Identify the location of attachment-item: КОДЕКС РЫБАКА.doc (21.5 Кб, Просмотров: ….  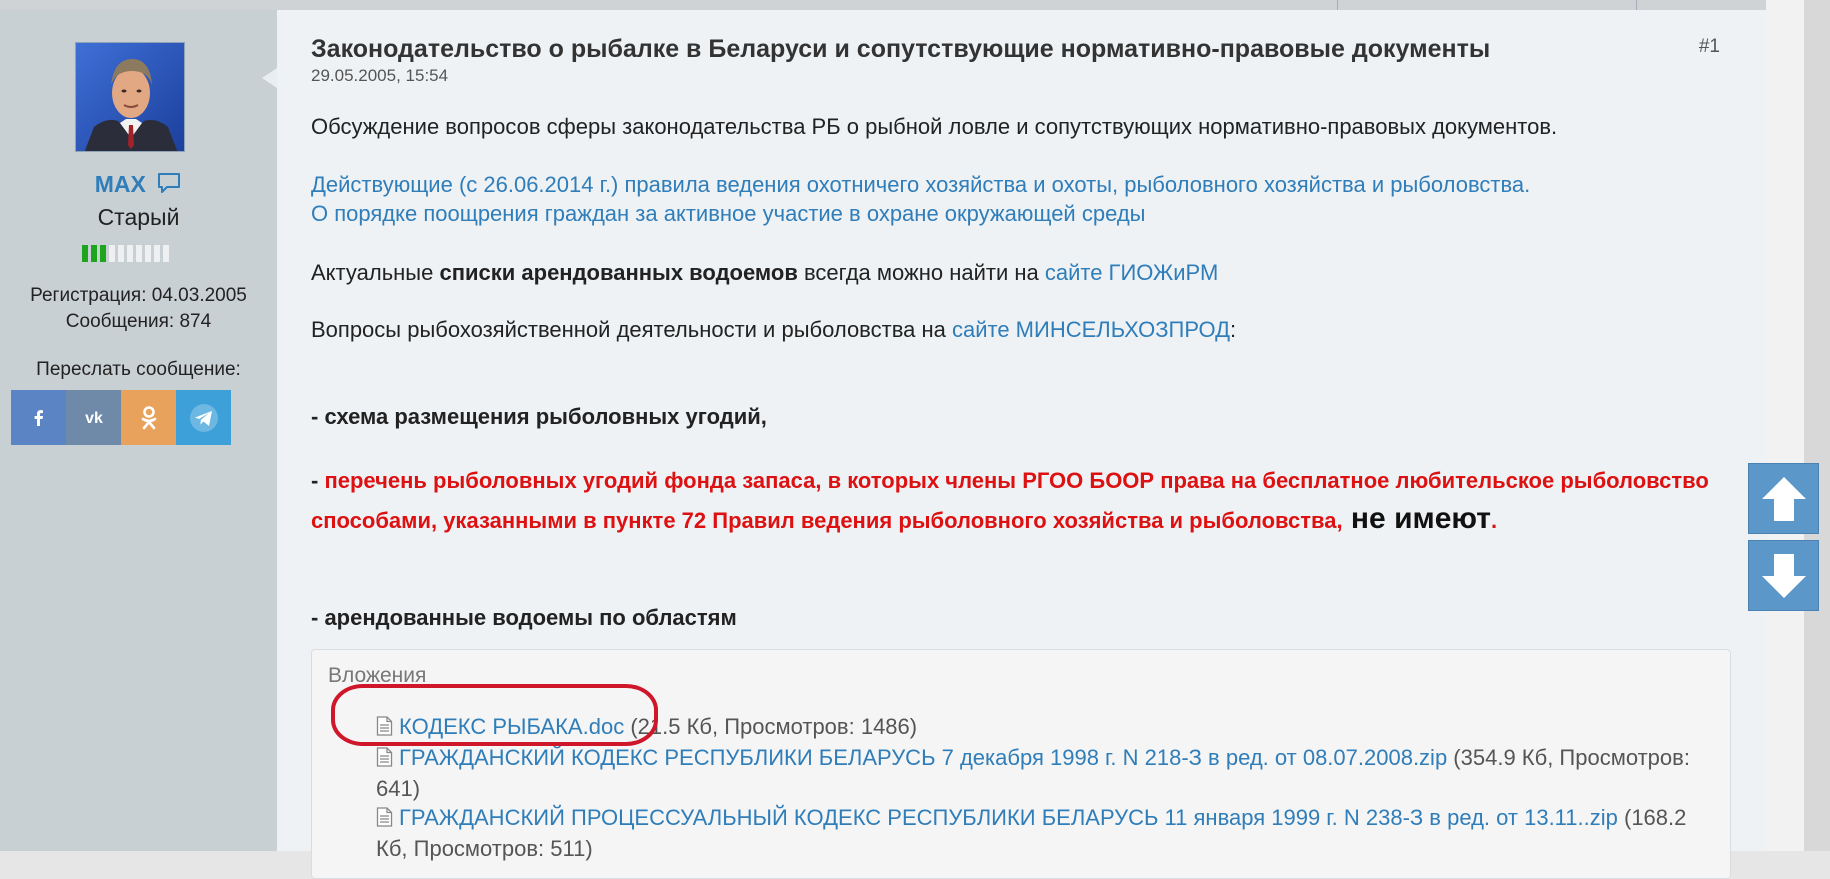
(1036, 727).